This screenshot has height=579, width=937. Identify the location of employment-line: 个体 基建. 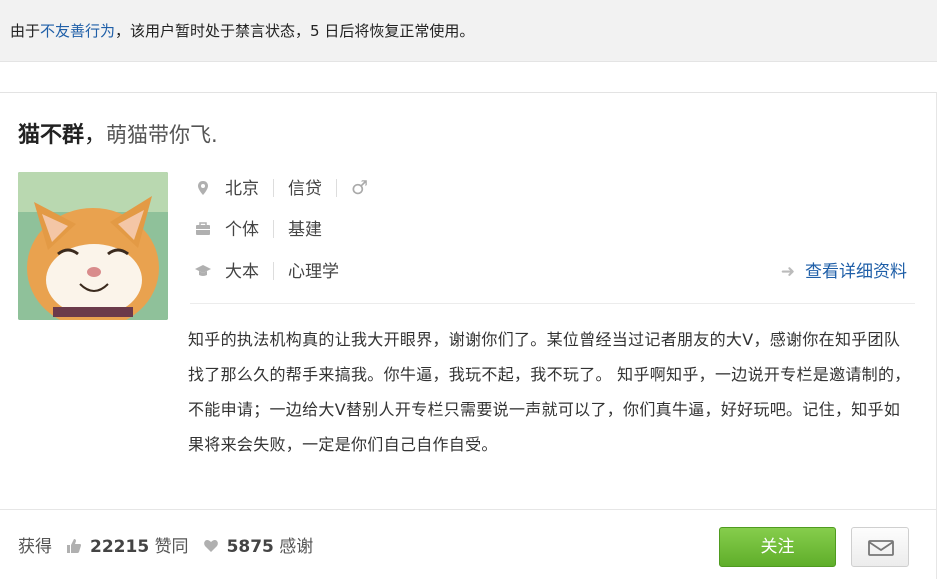
(258, 230).